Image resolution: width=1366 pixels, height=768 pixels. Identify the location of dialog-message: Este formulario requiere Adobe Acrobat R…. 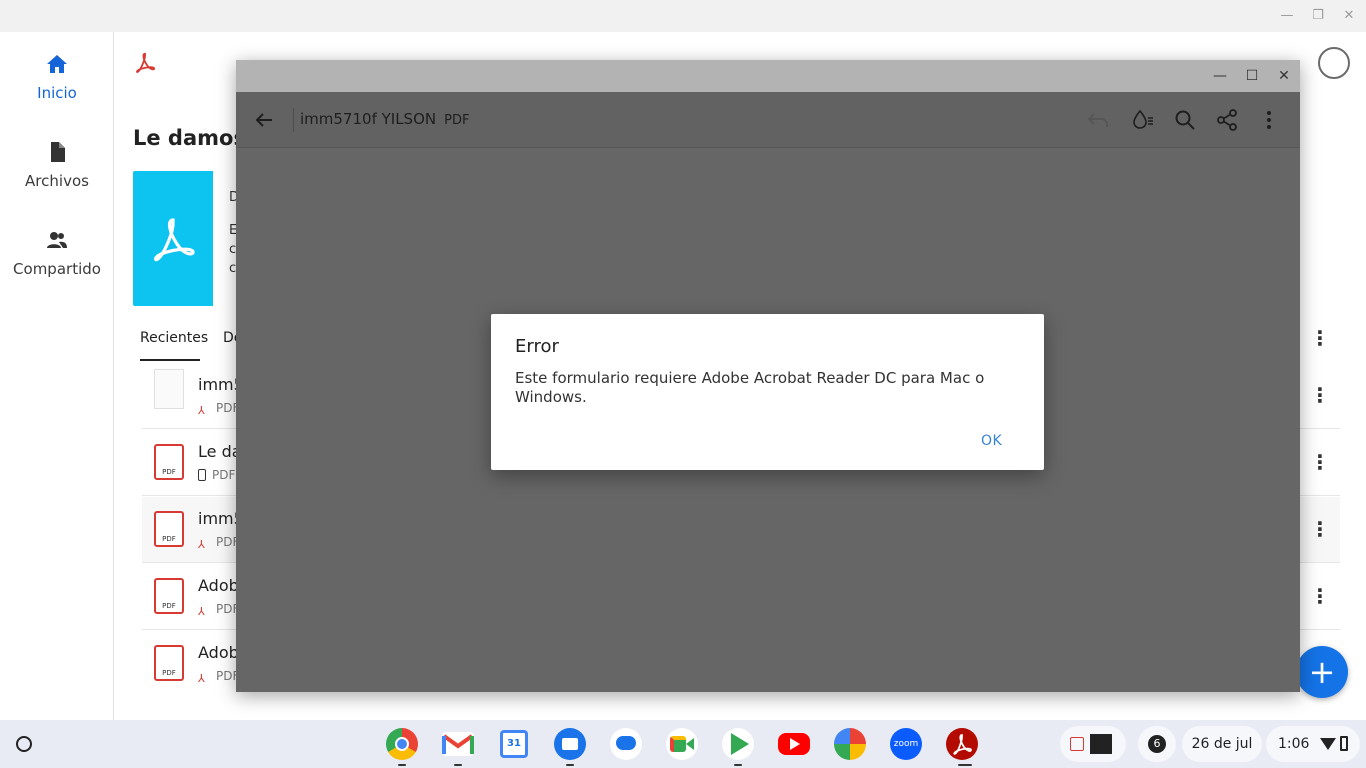
(750, 387).